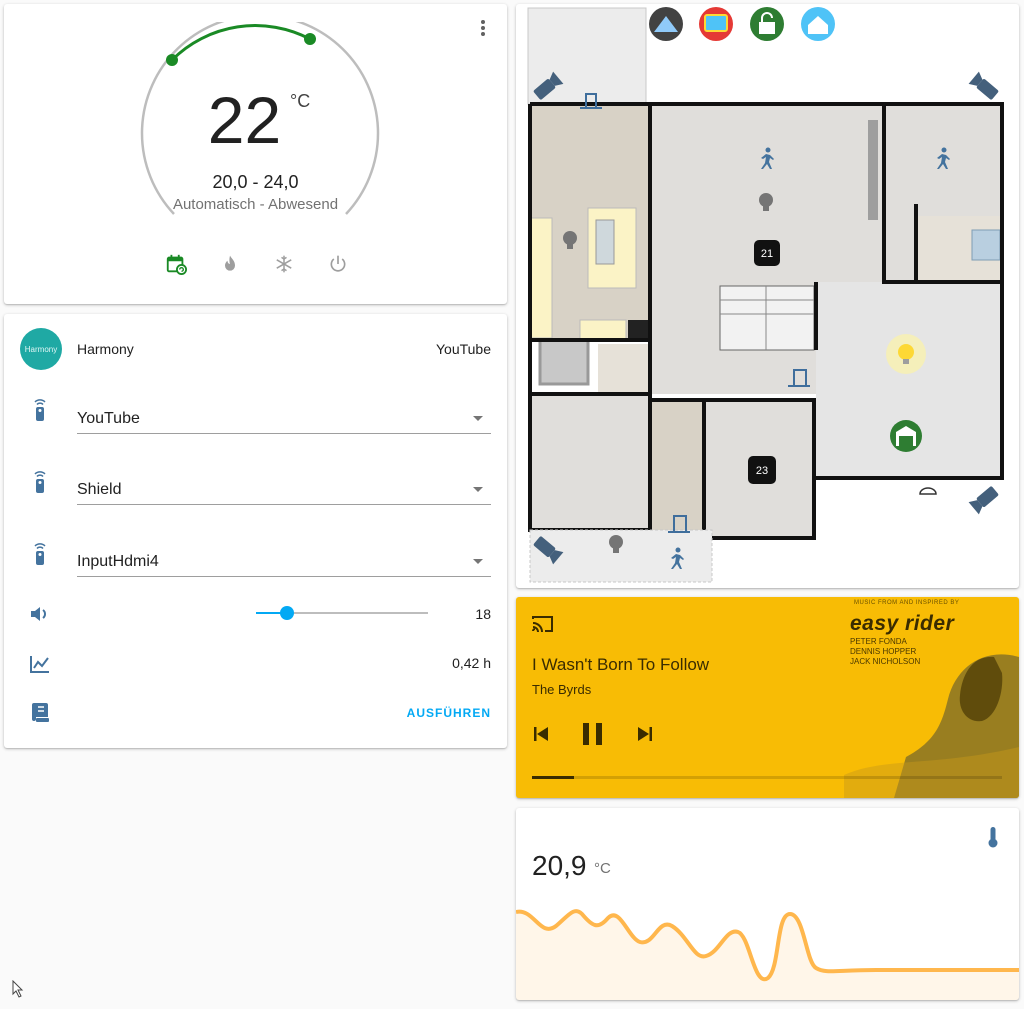 Image resolution: width=1024 pixels, height=1009 pixels. Describe the element at coordinates (118, 561) in the screenshot. I see `input-select-value: InputHdmi4` at that location.